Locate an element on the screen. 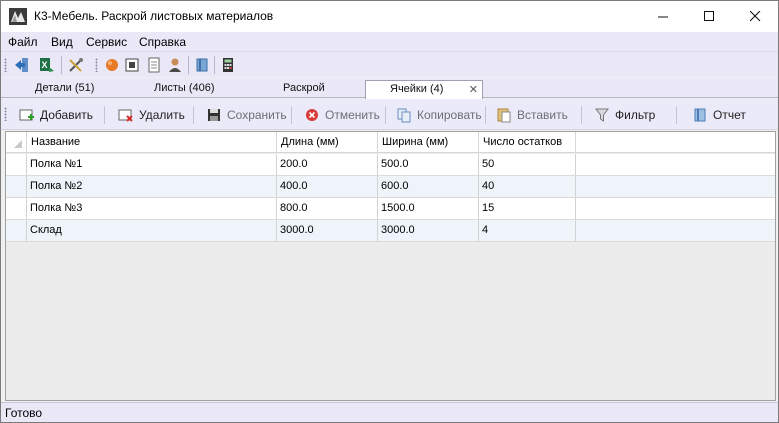 This screenshot has width=779, height=423. report-button: Отчет is located at coordinates (718, 115).